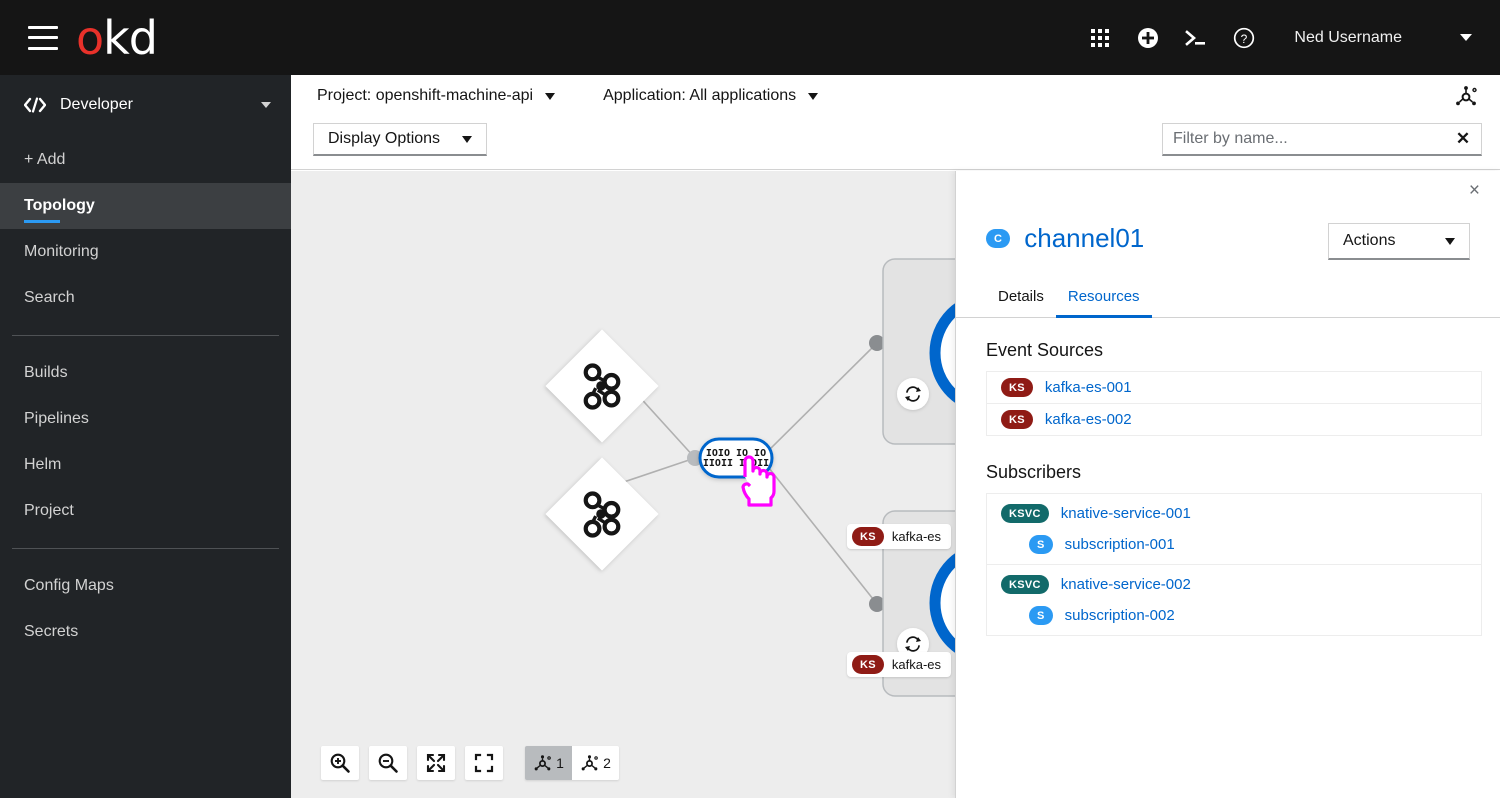 This screenshot has width=1500, height=798. What do you see at coordinates (145, 206) in the screenshot?
I see `sidebar-item-topology: Topology` at bounding box center [145, 206].